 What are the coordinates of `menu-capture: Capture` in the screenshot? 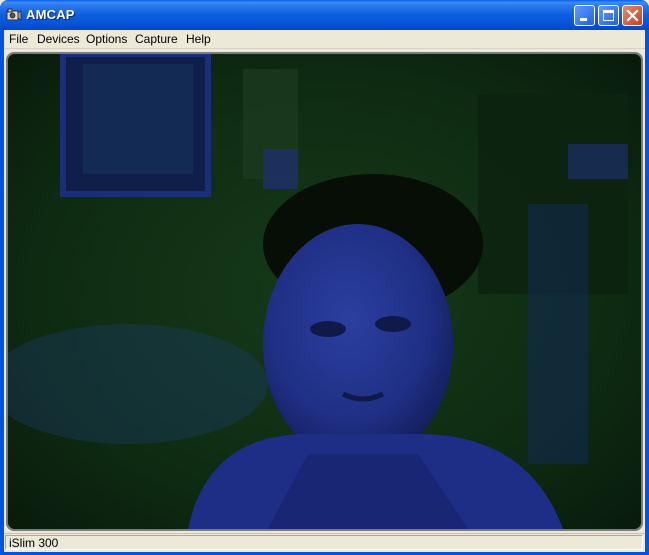 It's located at (156, 39).